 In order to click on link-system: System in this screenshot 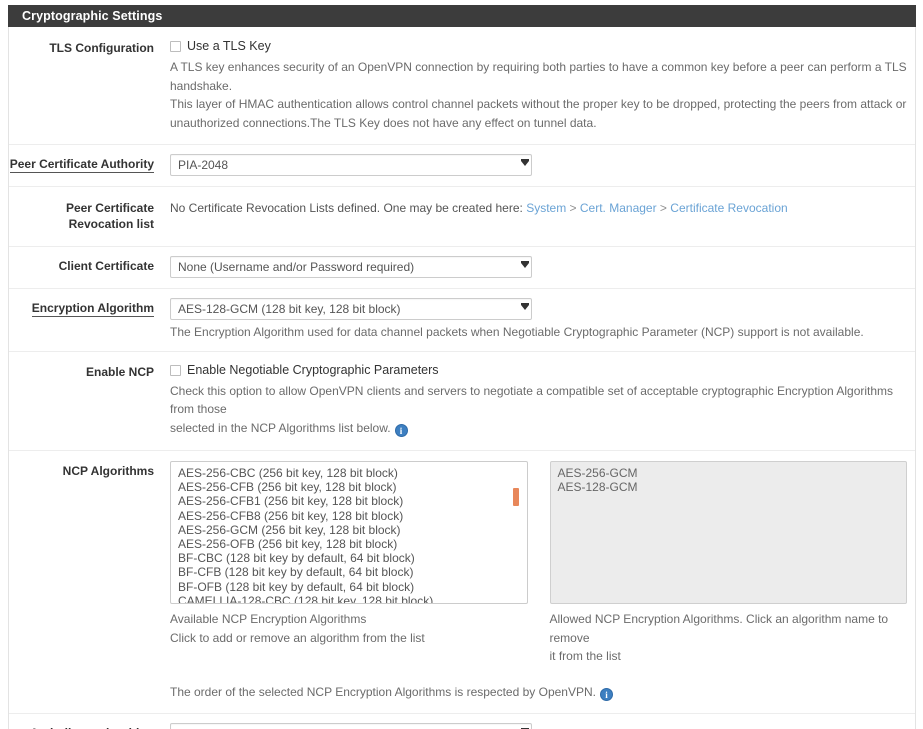, I will do `click(546, 208)`.